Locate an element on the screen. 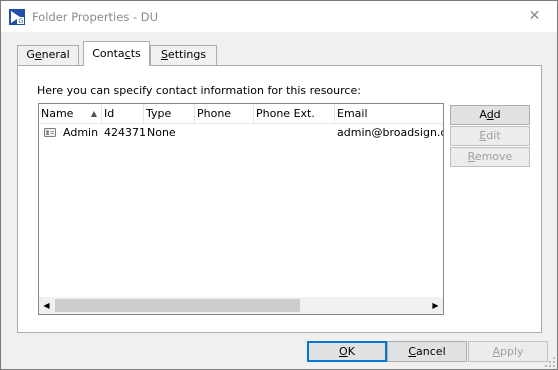  add-label-part: A is located at coordinates (483, 114).